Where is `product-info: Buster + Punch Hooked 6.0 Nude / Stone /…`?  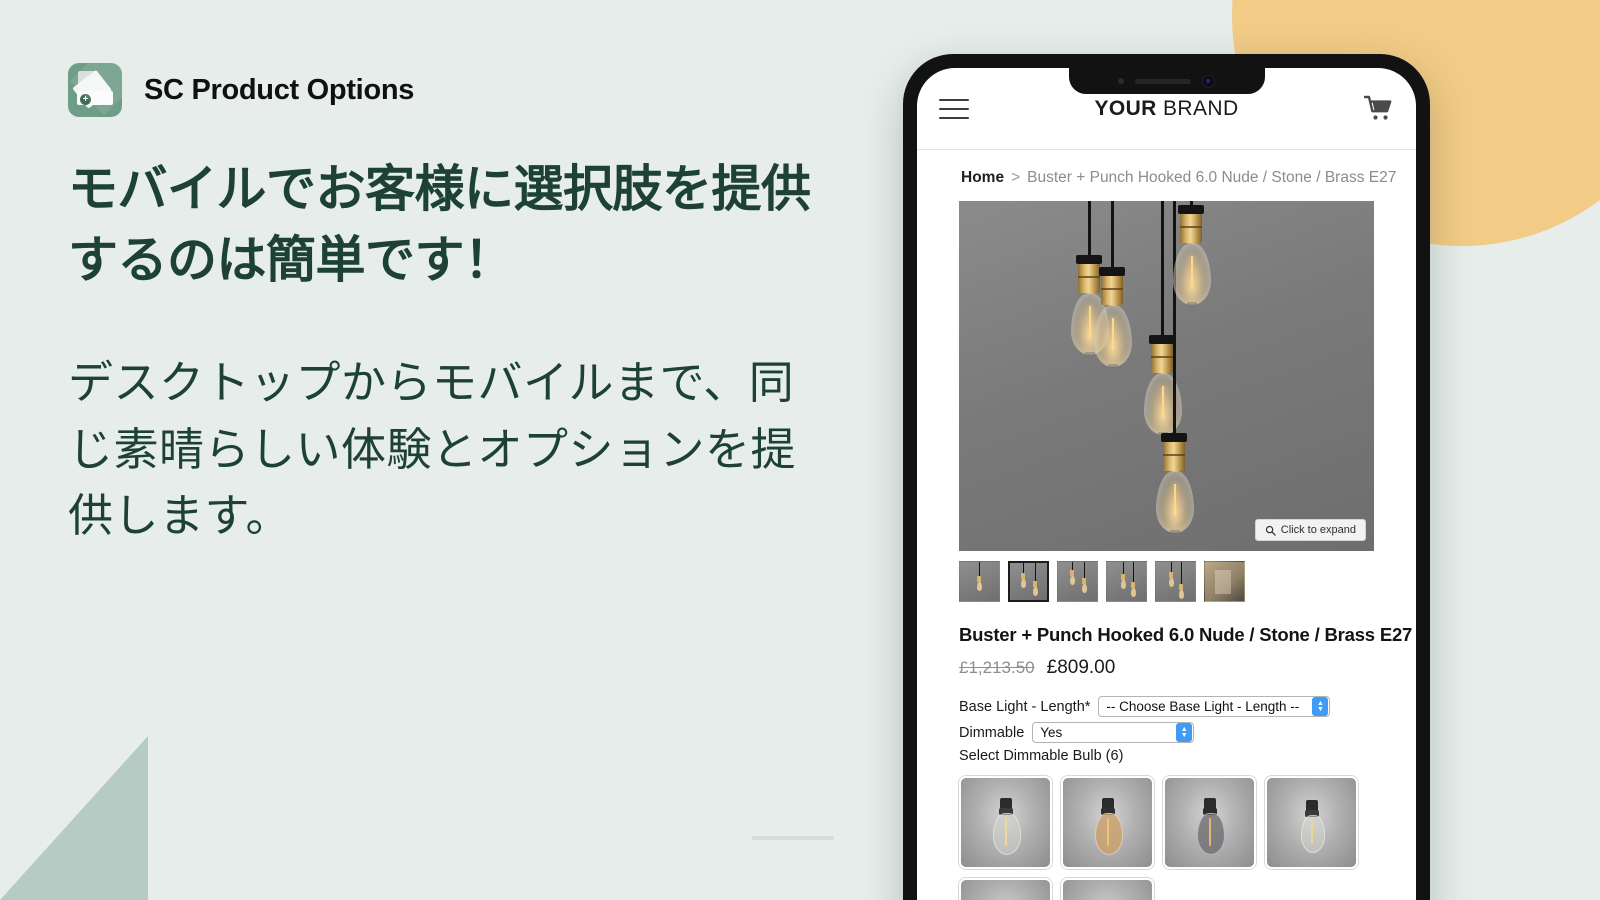 product-info: Buster + Punch Hooked 6.0 Nude / Stone /… is located at coordinates (1166, 751).